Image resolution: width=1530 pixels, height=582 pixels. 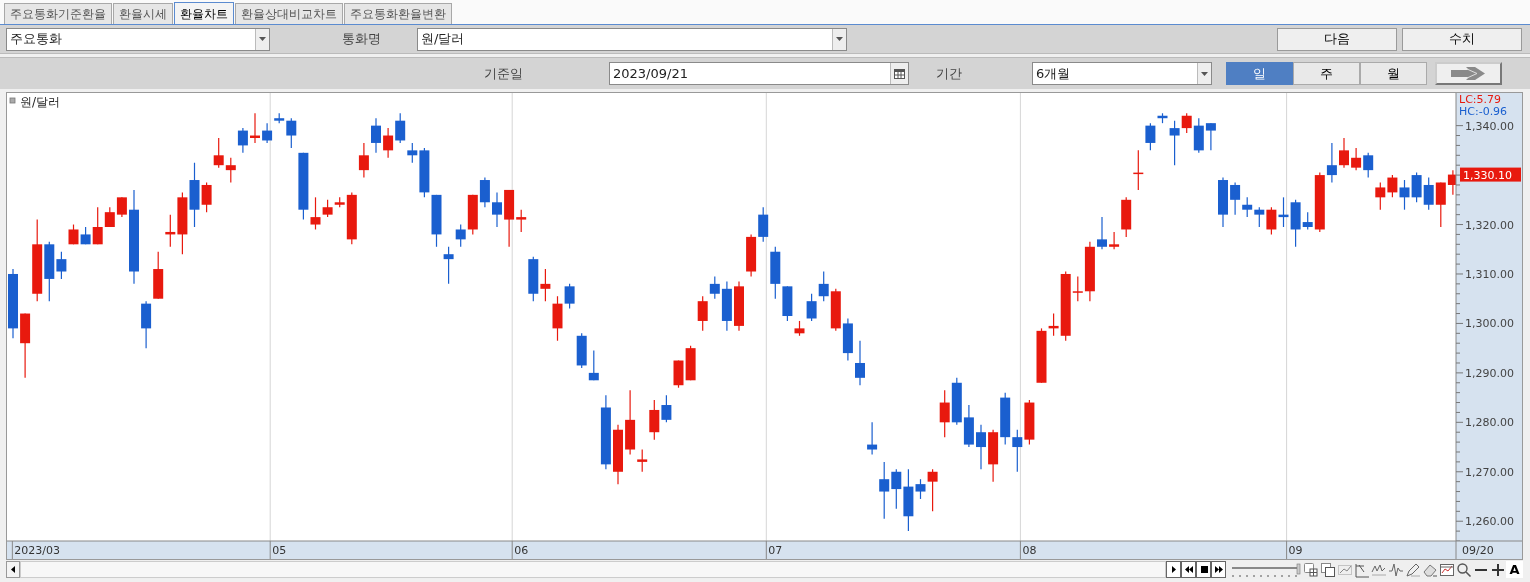 I want to click on calendar-icon, so click(x=899, y=73).